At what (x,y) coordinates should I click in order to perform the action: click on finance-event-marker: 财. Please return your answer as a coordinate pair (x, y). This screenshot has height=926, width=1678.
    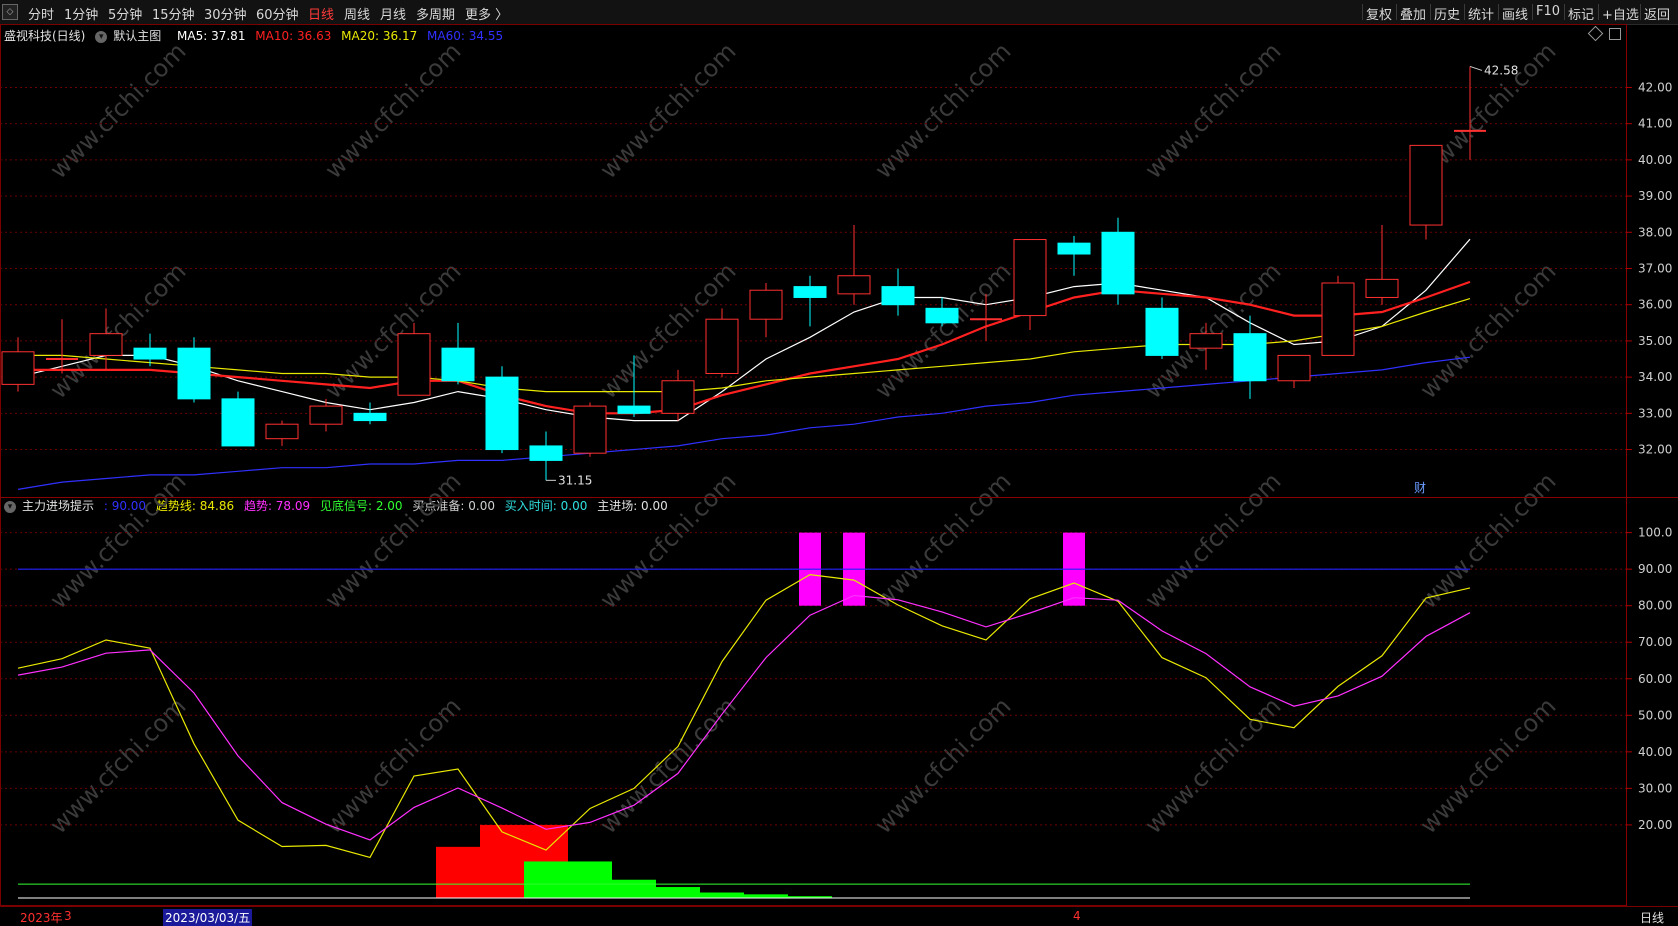
    Looking at the image, I should click on (1420, 488).